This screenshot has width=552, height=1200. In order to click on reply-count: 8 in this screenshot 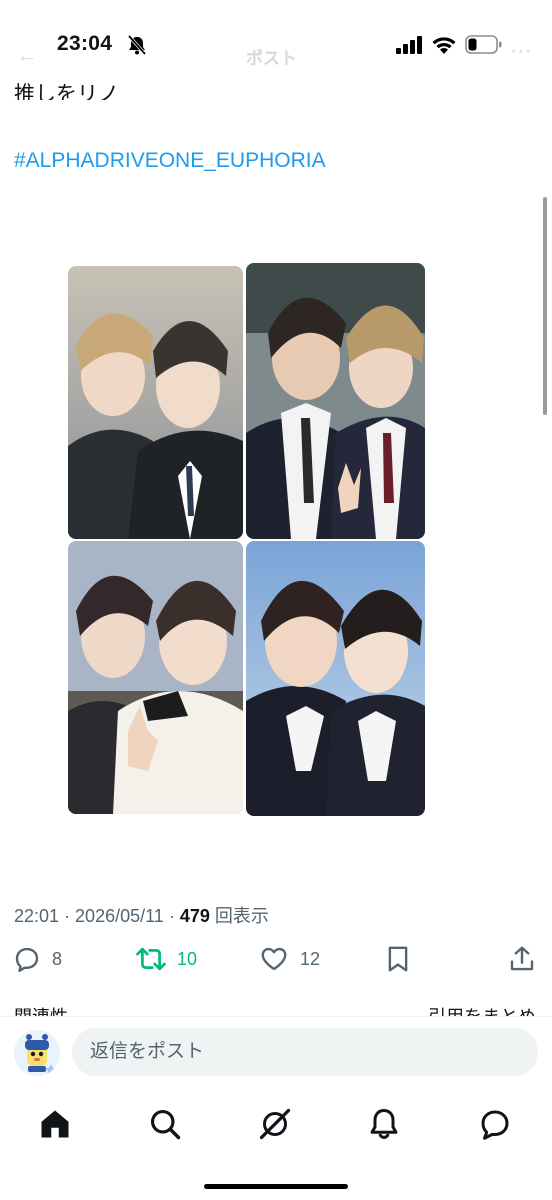, I will do `click(57, 958)`.